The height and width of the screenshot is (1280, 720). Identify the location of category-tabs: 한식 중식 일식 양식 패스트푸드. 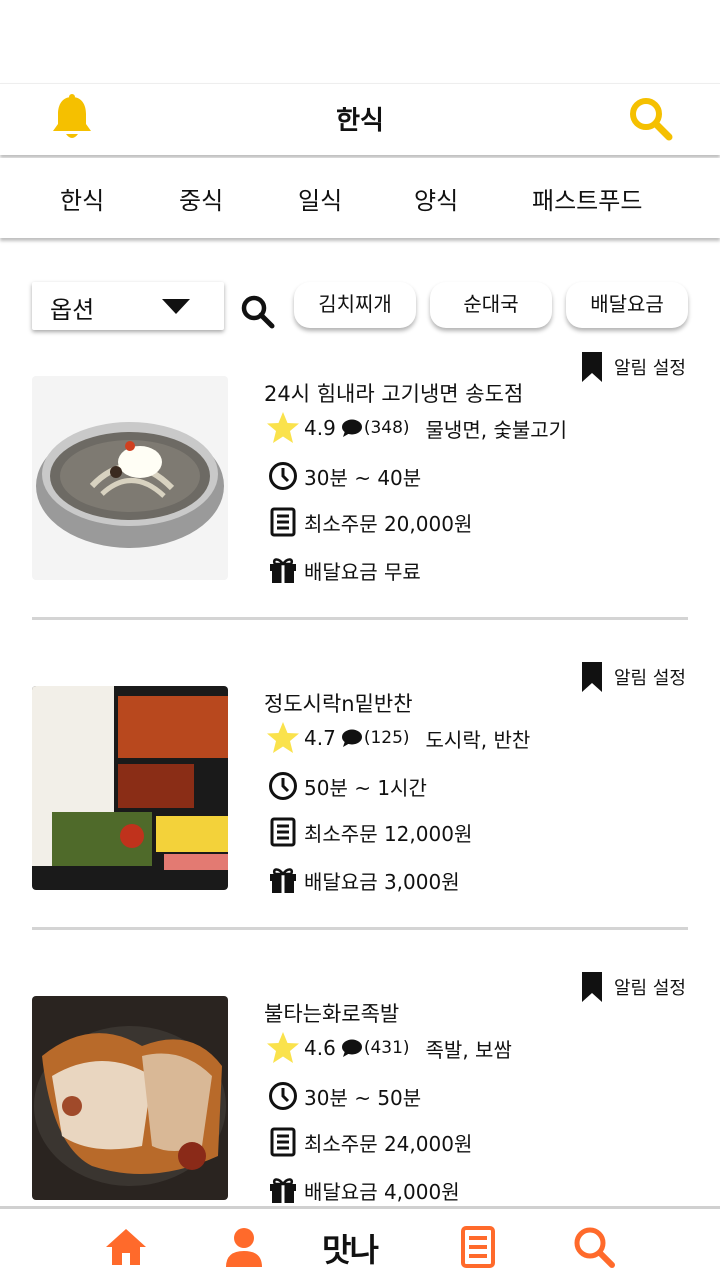
(360, 198).